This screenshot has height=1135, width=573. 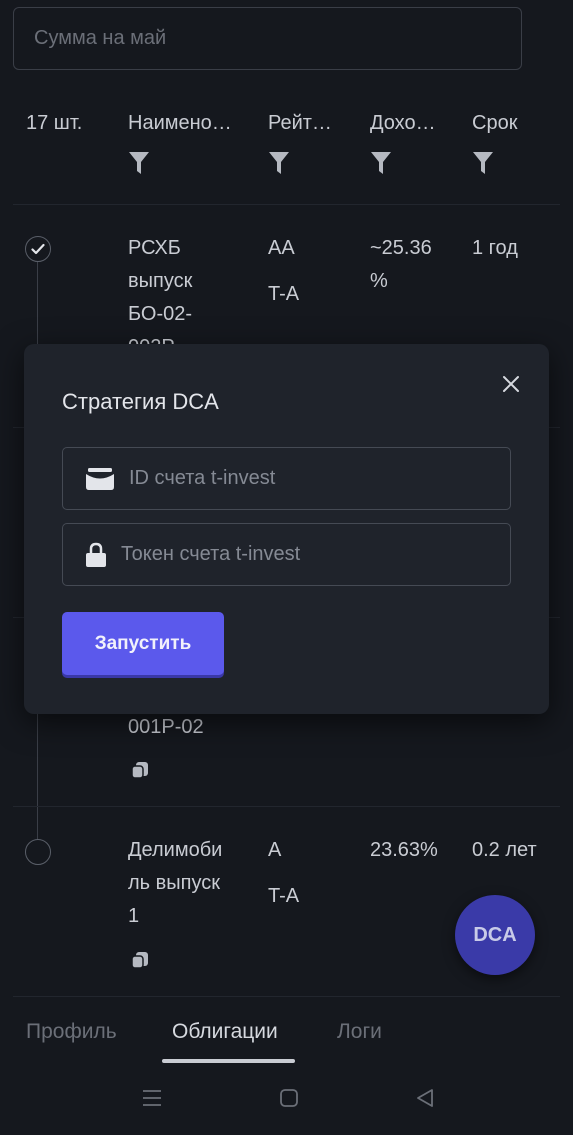 I want to click on token-field: Токен счета t-invest, so click(x=286, y=554).